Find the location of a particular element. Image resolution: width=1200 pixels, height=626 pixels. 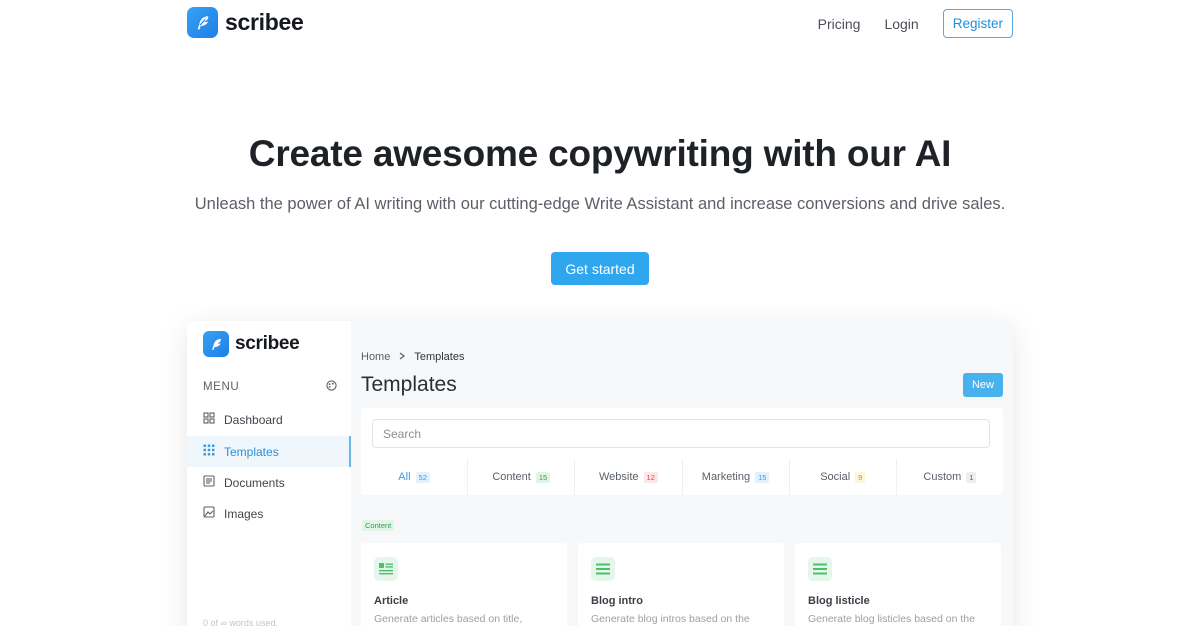

register-button: Register is located at coordinates (977, 23).